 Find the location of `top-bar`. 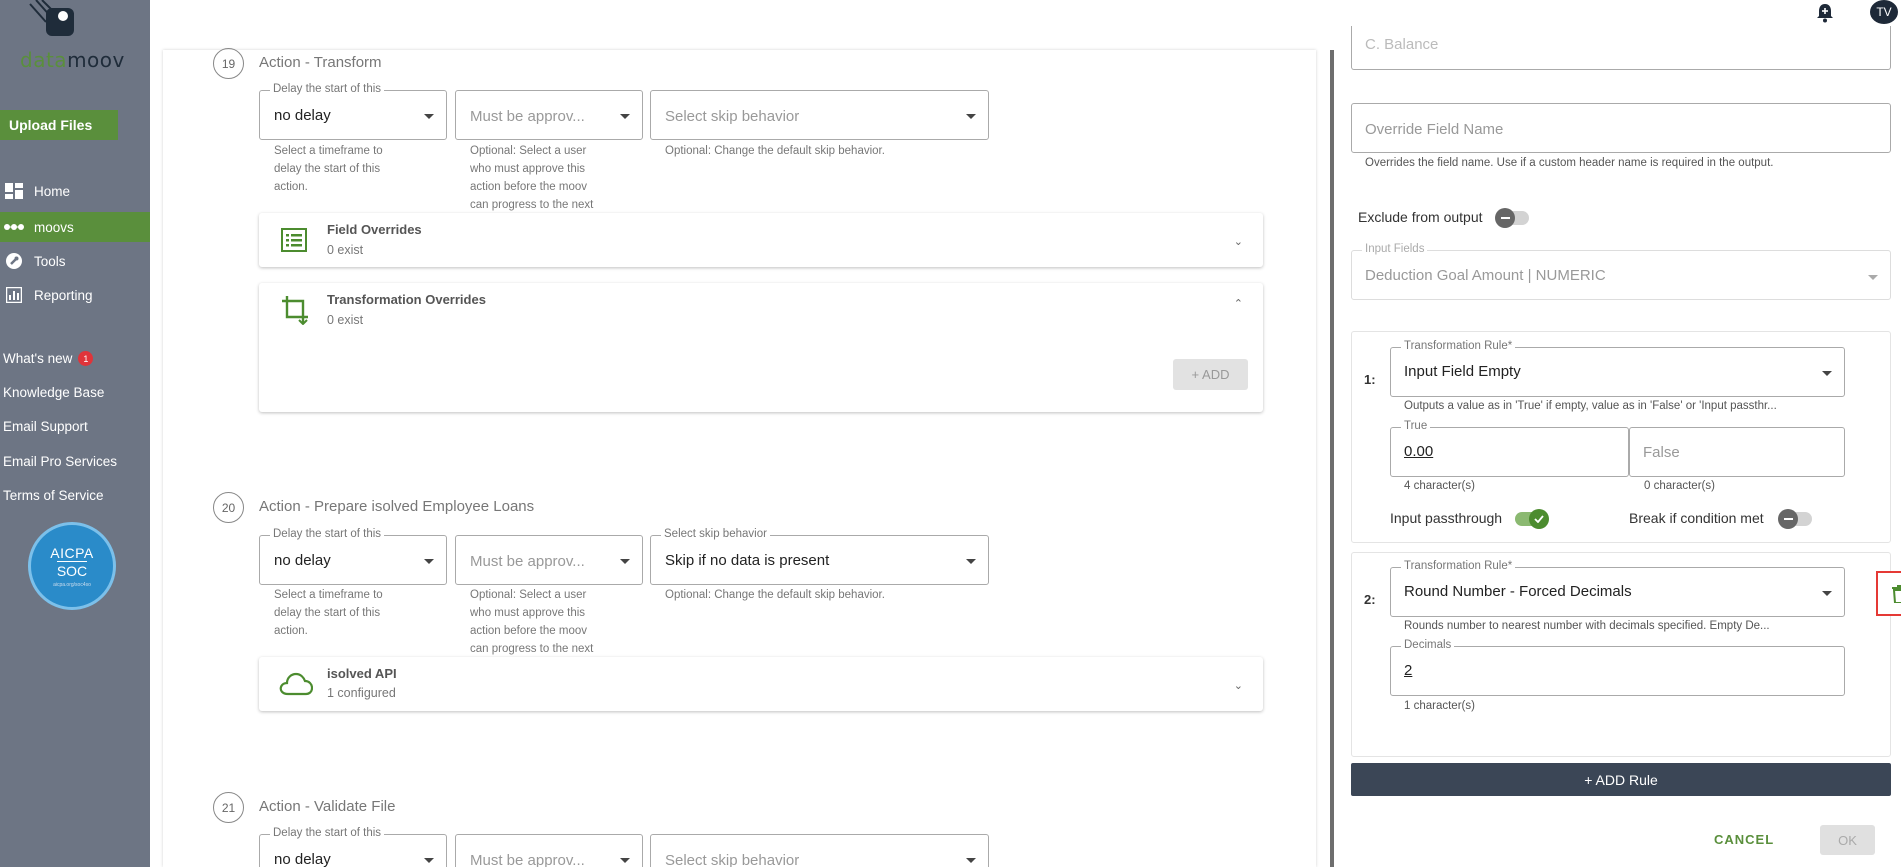

top-bar is located at coordinates (1025, 13).